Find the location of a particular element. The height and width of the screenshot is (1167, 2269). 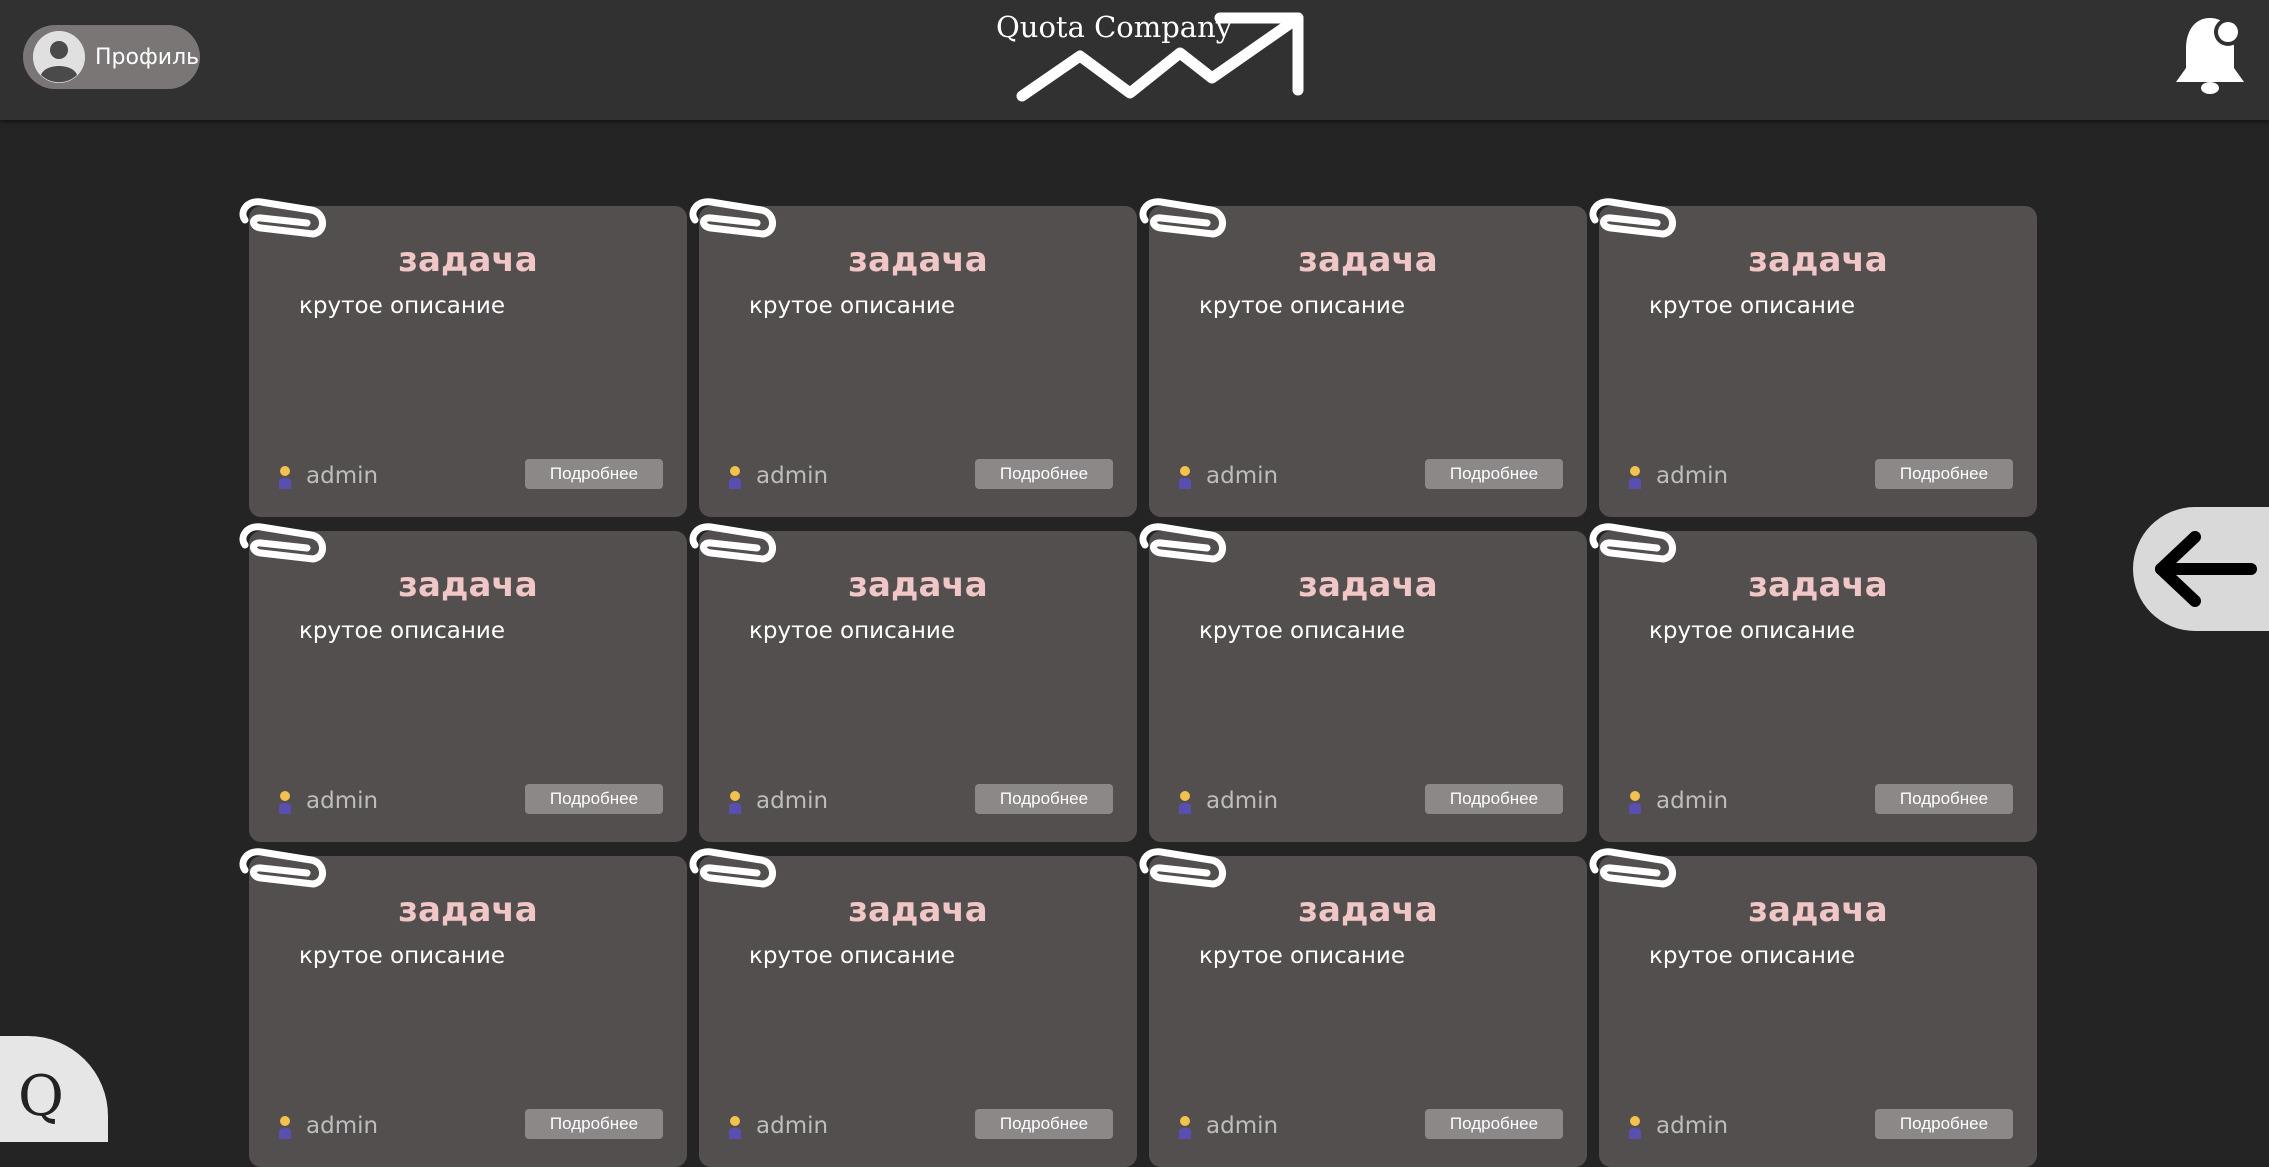

trend-arrow-icon is located at coordinates (1160, 57).